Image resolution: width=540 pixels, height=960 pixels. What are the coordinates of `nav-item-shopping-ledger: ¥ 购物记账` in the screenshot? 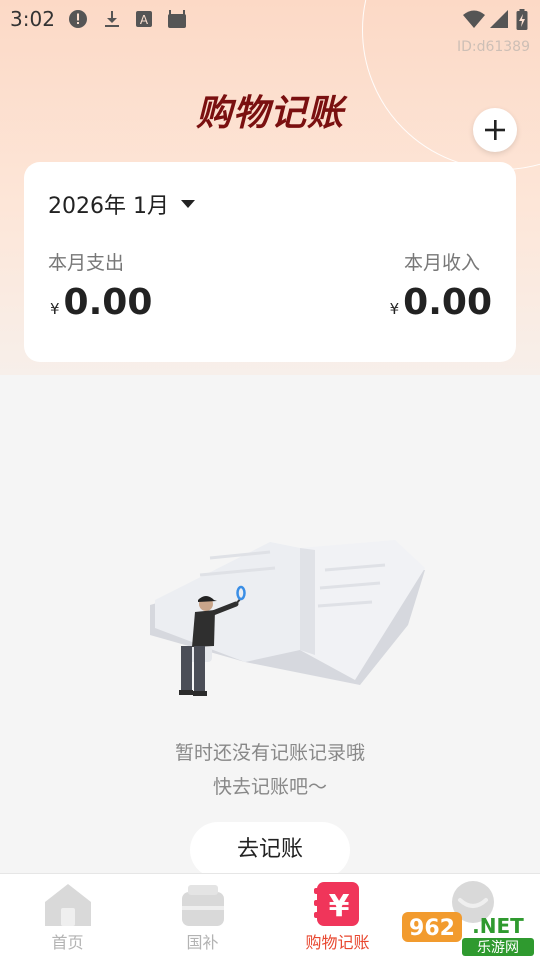 It's located at (337, 917).